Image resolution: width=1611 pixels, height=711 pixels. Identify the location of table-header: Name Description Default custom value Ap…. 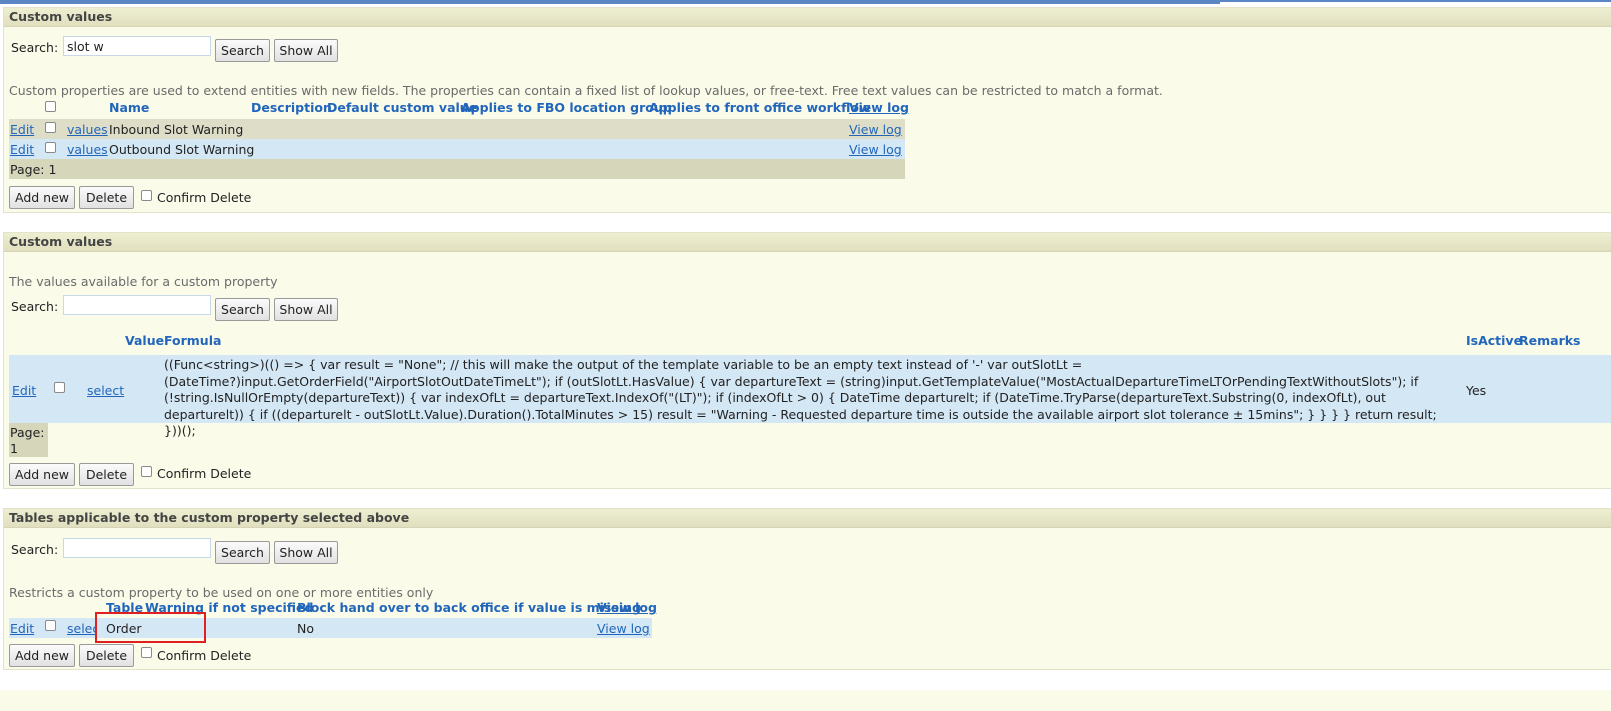
(459, 109).